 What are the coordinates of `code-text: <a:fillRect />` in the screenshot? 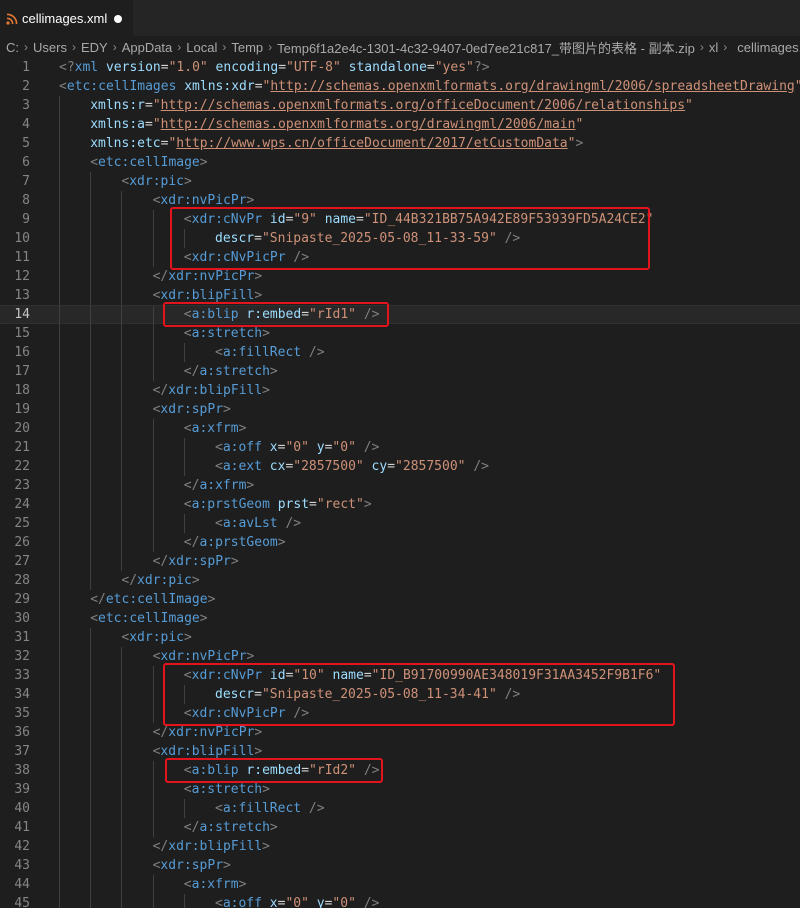 It's located at (270, 352).